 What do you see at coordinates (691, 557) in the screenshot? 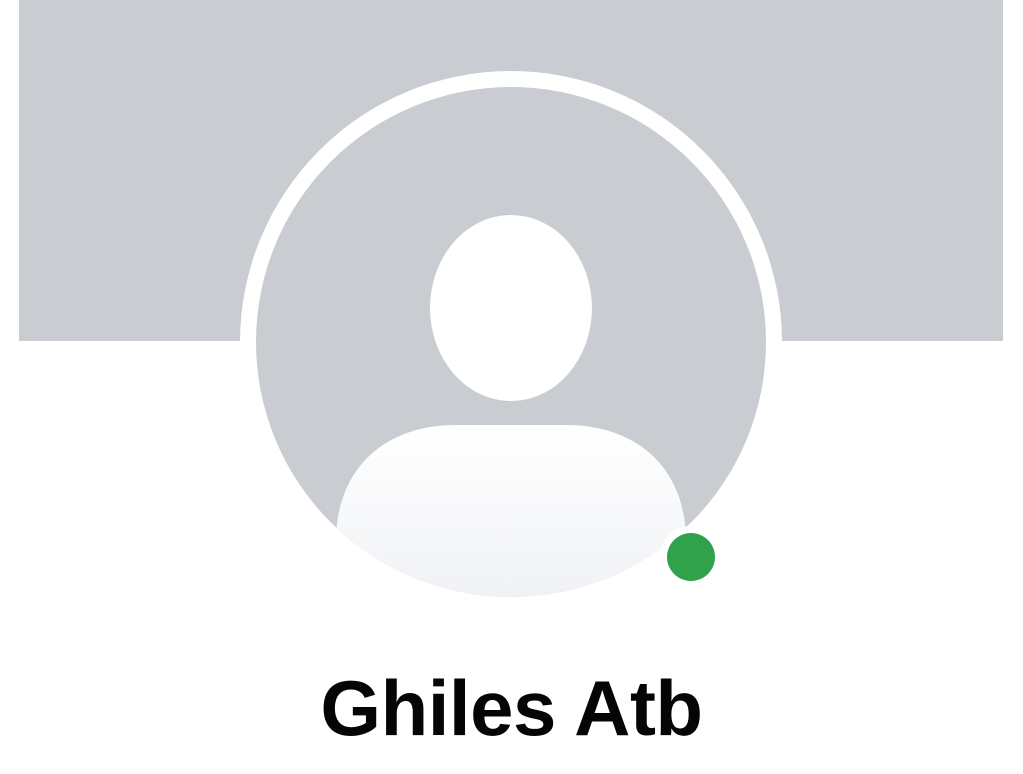
I see `online-status-indicator` at bounding box center [691, 557].